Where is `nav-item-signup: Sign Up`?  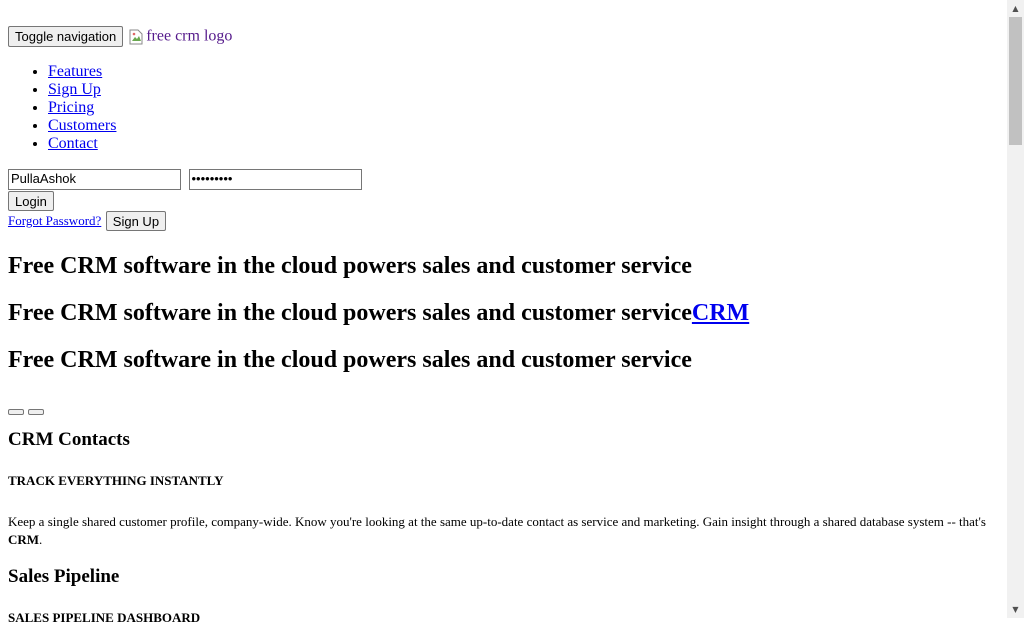 nav-item-signup: Sign Up is located at coordinates (82, 90).